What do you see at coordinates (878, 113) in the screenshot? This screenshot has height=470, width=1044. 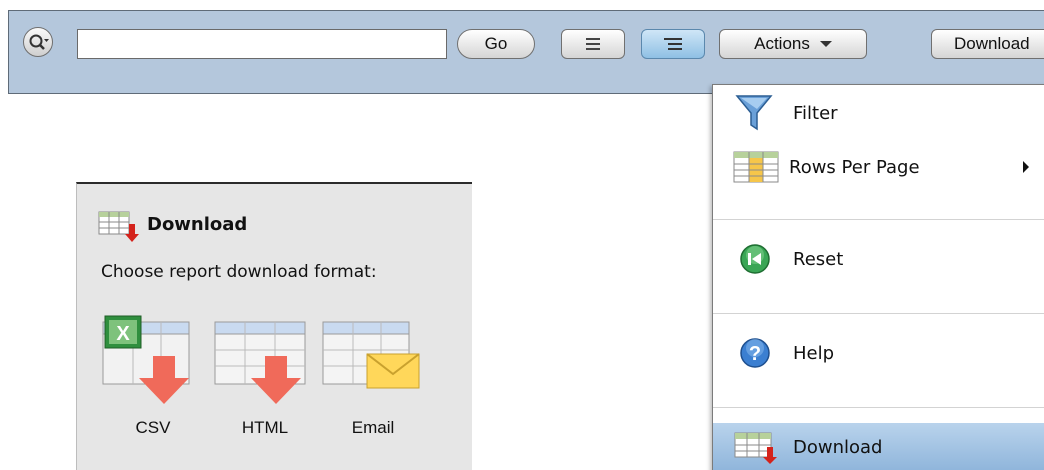 I see `menu-item-filter: Filter` at bounding box center [878, 113].